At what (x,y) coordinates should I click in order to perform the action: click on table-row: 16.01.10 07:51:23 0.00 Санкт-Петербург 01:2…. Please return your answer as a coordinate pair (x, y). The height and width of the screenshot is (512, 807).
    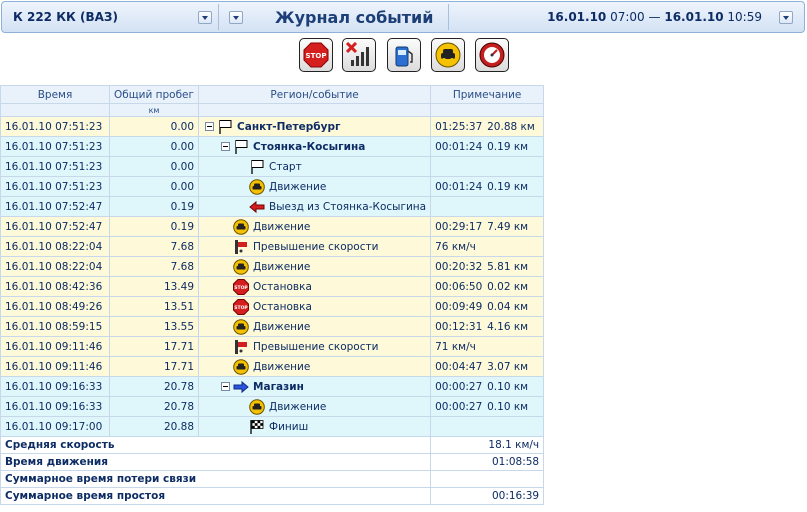
    Looking at the image, I should click on (272, 126).